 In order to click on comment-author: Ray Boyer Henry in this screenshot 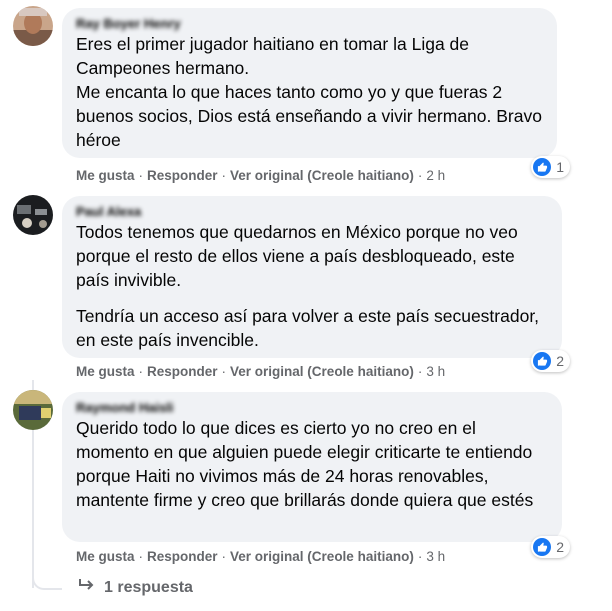, I will do `click(310, 24)`.